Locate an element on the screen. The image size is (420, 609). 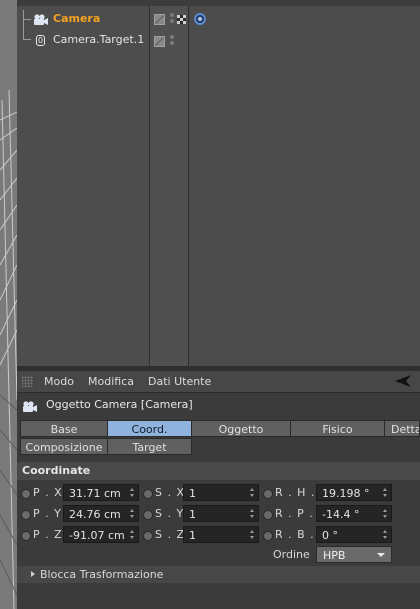
rp-field: -14.4 ° is located at coordinates (354, 513).